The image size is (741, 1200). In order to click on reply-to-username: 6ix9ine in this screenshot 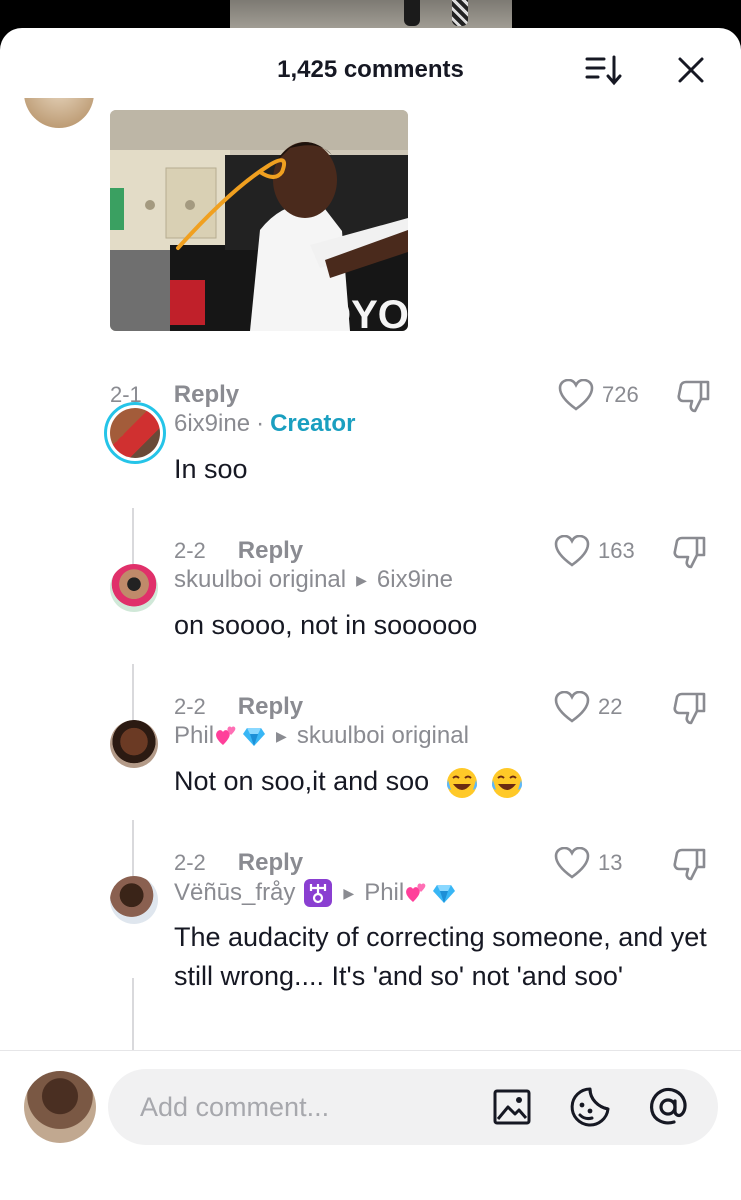, I will do `click(415, 580)`.